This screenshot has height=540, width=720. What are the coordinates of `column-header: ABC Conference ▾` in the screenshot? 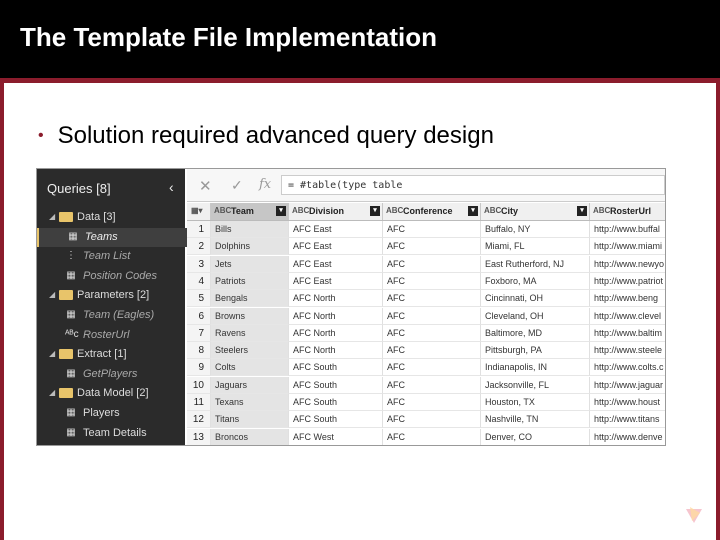 It's located at (432, 211).